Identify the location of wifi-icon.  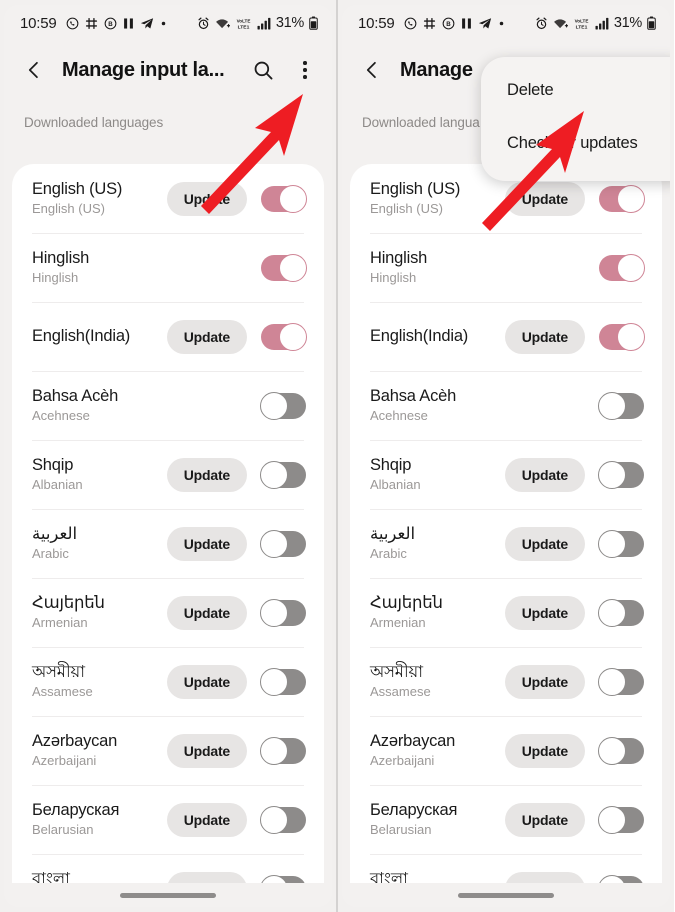
(560, 23).